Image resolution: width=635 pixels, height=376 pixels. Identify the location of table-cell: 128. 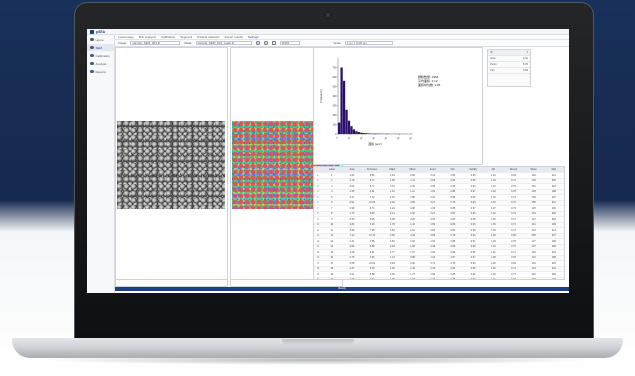
(533, 192).